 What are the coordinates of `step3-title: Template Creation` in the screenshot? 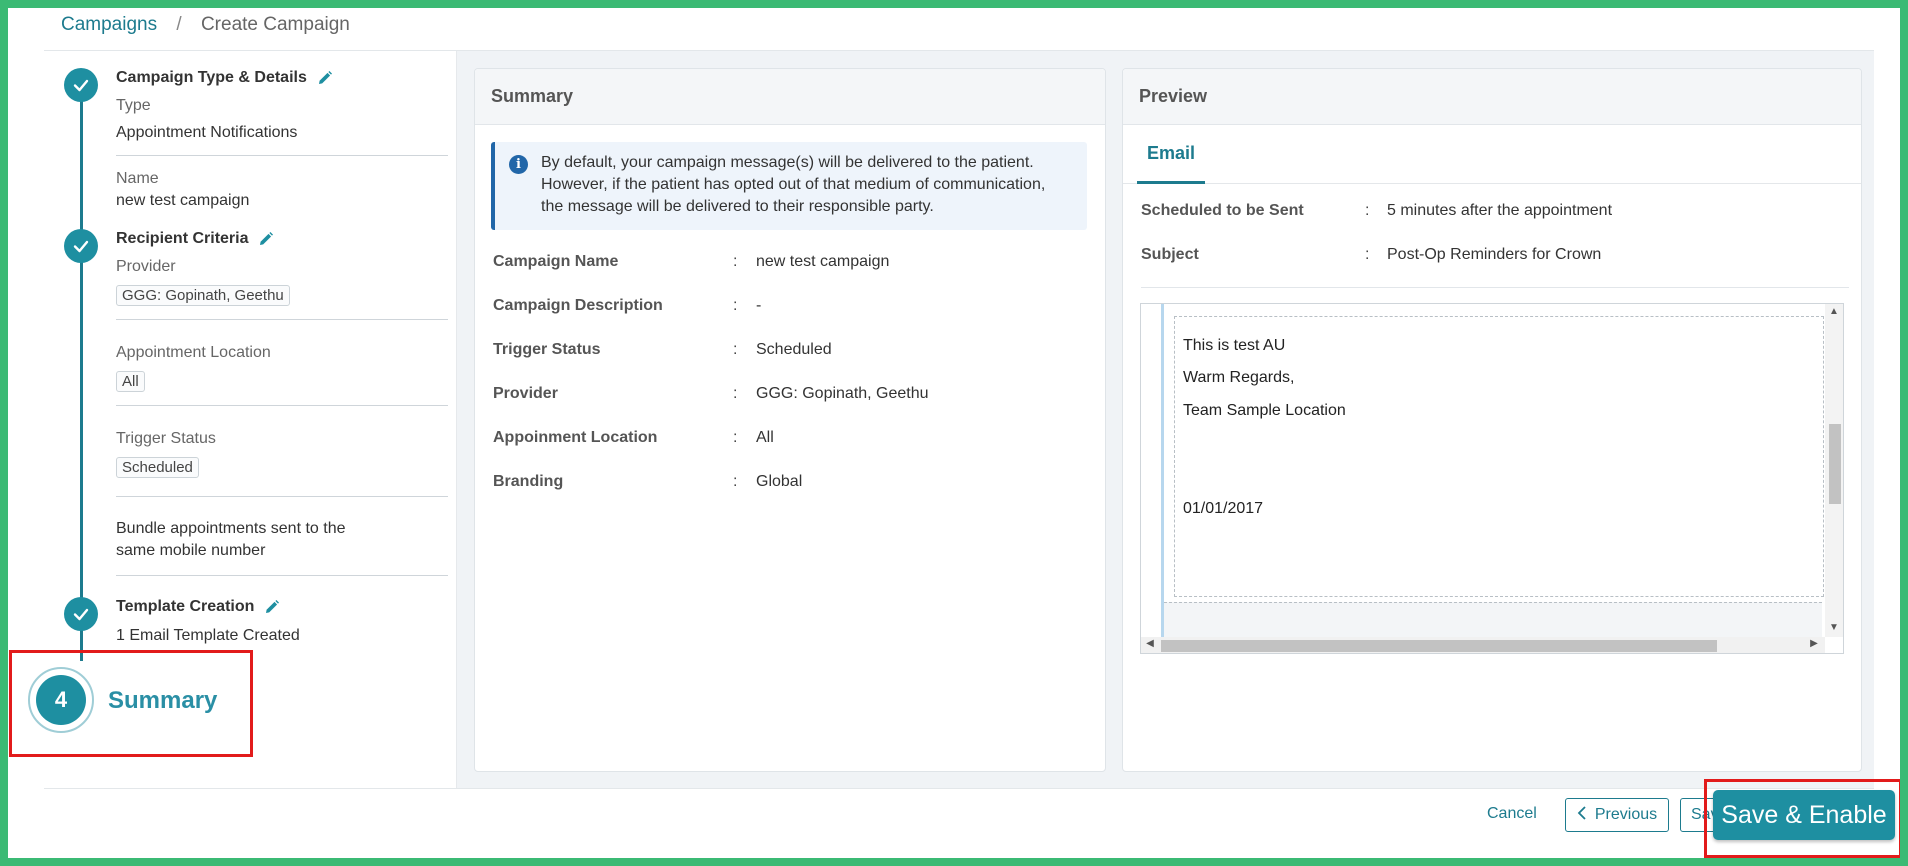 It's located at (198, 607).